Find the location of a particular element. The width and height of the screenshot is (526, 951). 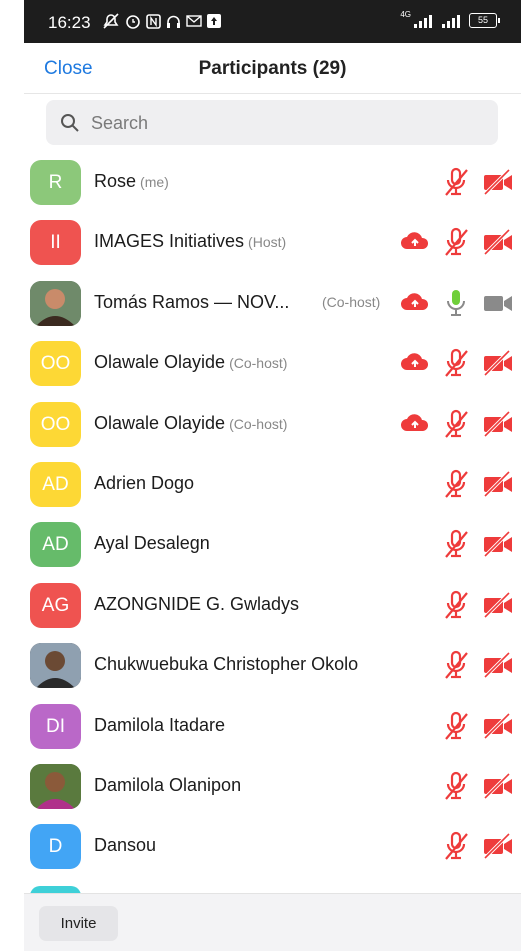

avatar: AG is located at coordinates (55, 605).